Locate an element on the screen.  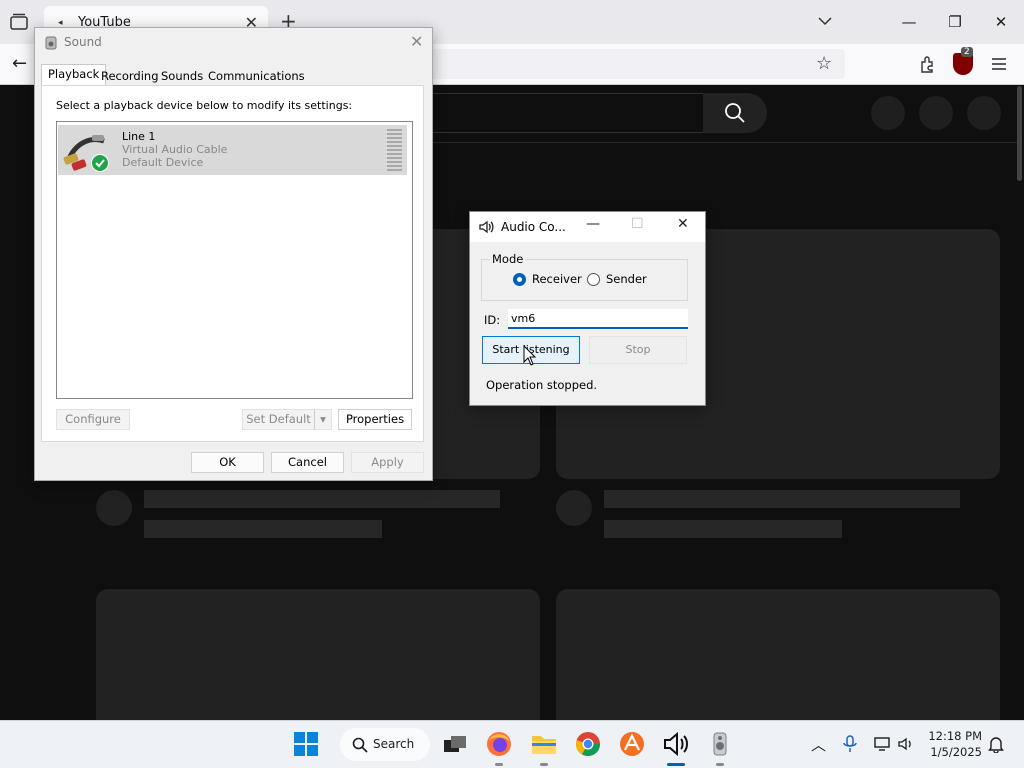
set-default-dropdown: ▾ is located at coordinates (323, 419).